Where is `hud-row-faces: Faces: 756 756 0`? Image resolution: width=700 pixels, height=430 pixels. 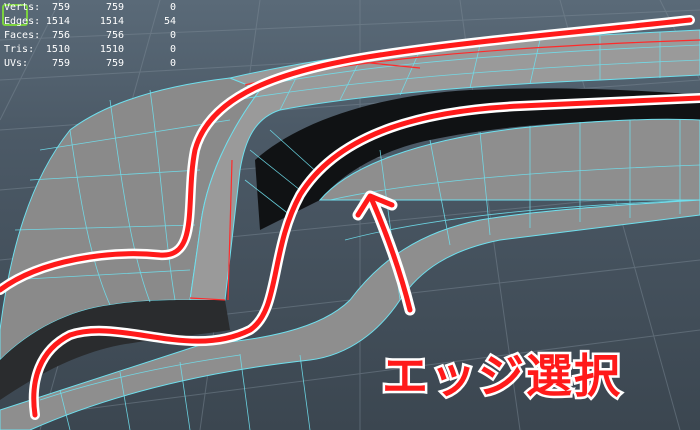
hud-row-faces: Faces: 756 756 0 is located at coordinates (97, 36).